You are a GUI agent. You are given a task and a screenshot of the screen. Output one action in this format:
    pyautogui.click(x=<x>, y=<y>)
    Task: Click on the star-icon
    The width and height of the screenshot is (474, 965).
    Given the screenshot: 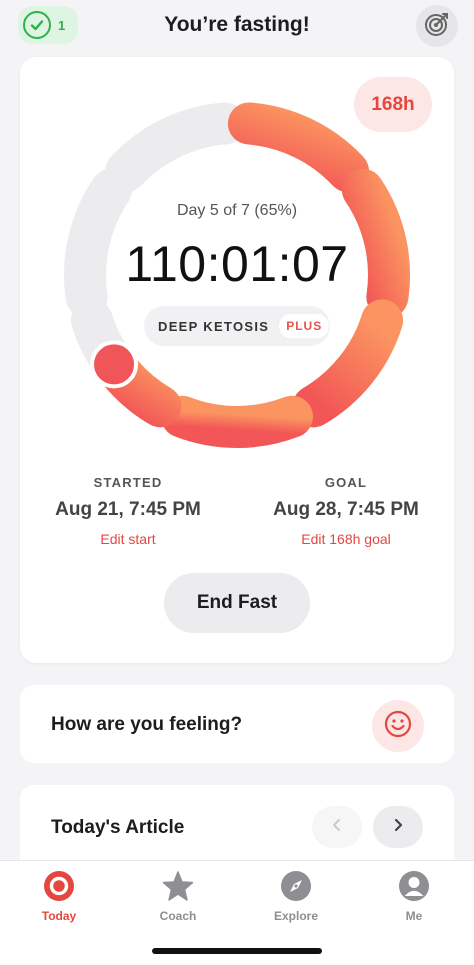 What is the action you would take?
    pyautogui.click(x=178, y=886)
    